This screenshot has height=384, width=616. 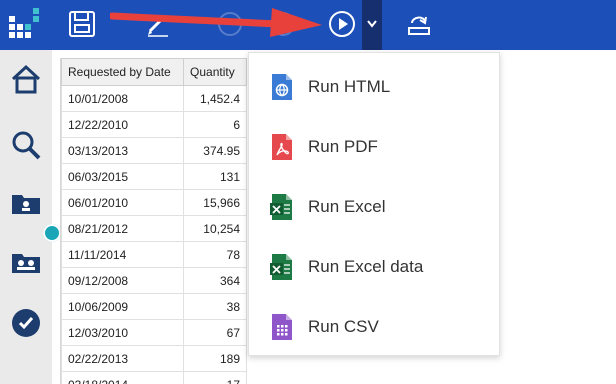 I want to click on table-row: 12/22/2010 6, so click(x=154, y=124).